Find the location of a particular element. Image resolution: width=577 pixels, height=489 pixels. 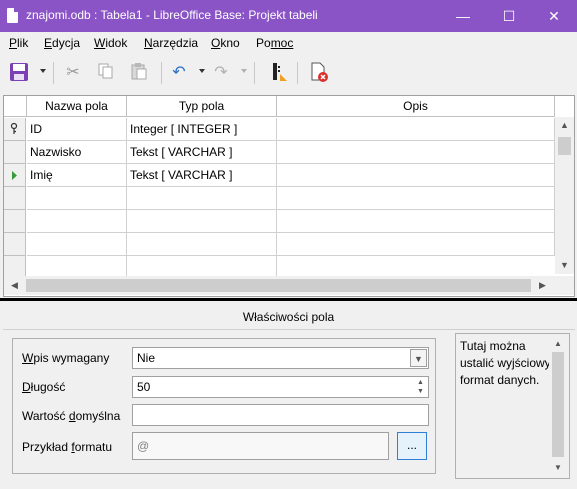

pane-splitter is located at coordinates (288, 299).